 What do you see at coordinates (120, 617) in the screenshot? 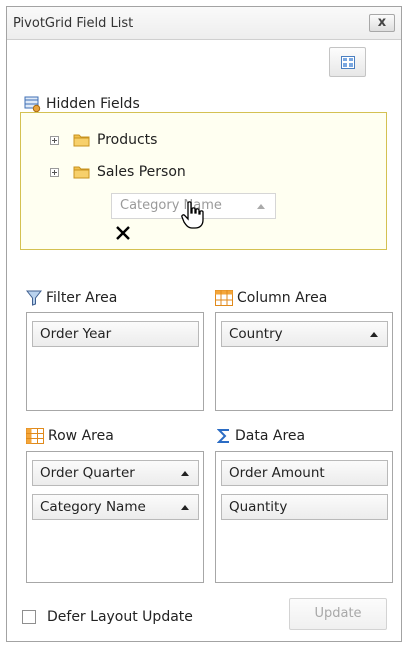
I see `defer-layout-label: Defer Layout Update` at bounding box center [120, 617].